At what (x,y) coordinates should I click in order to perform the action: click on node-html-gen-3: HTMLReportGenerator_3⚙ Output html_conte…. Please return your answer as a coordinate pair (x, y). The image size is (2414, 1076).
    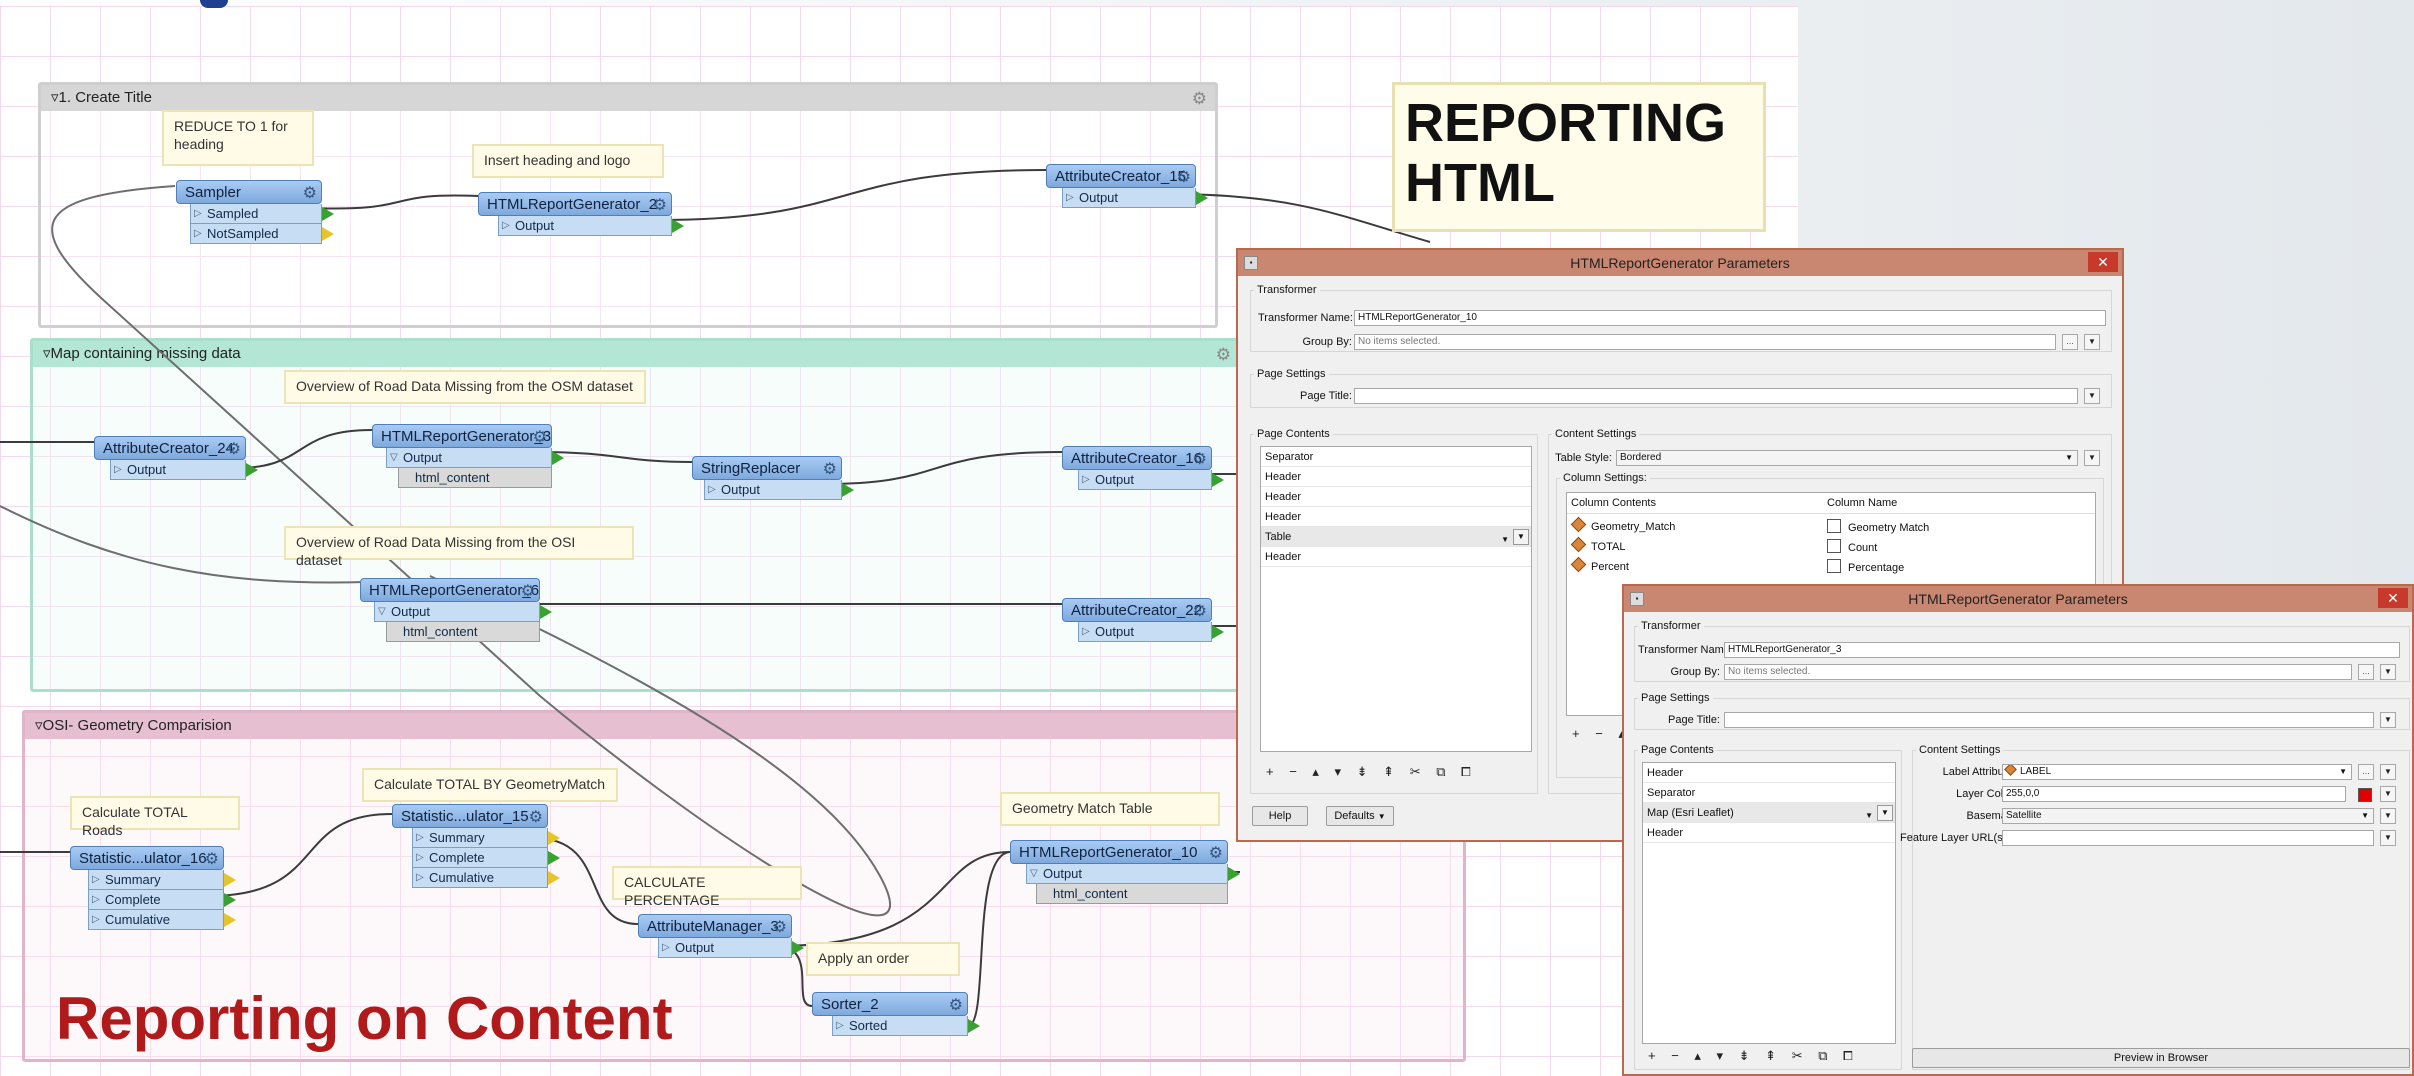
    Looking at the image, I should click on (468, 456).